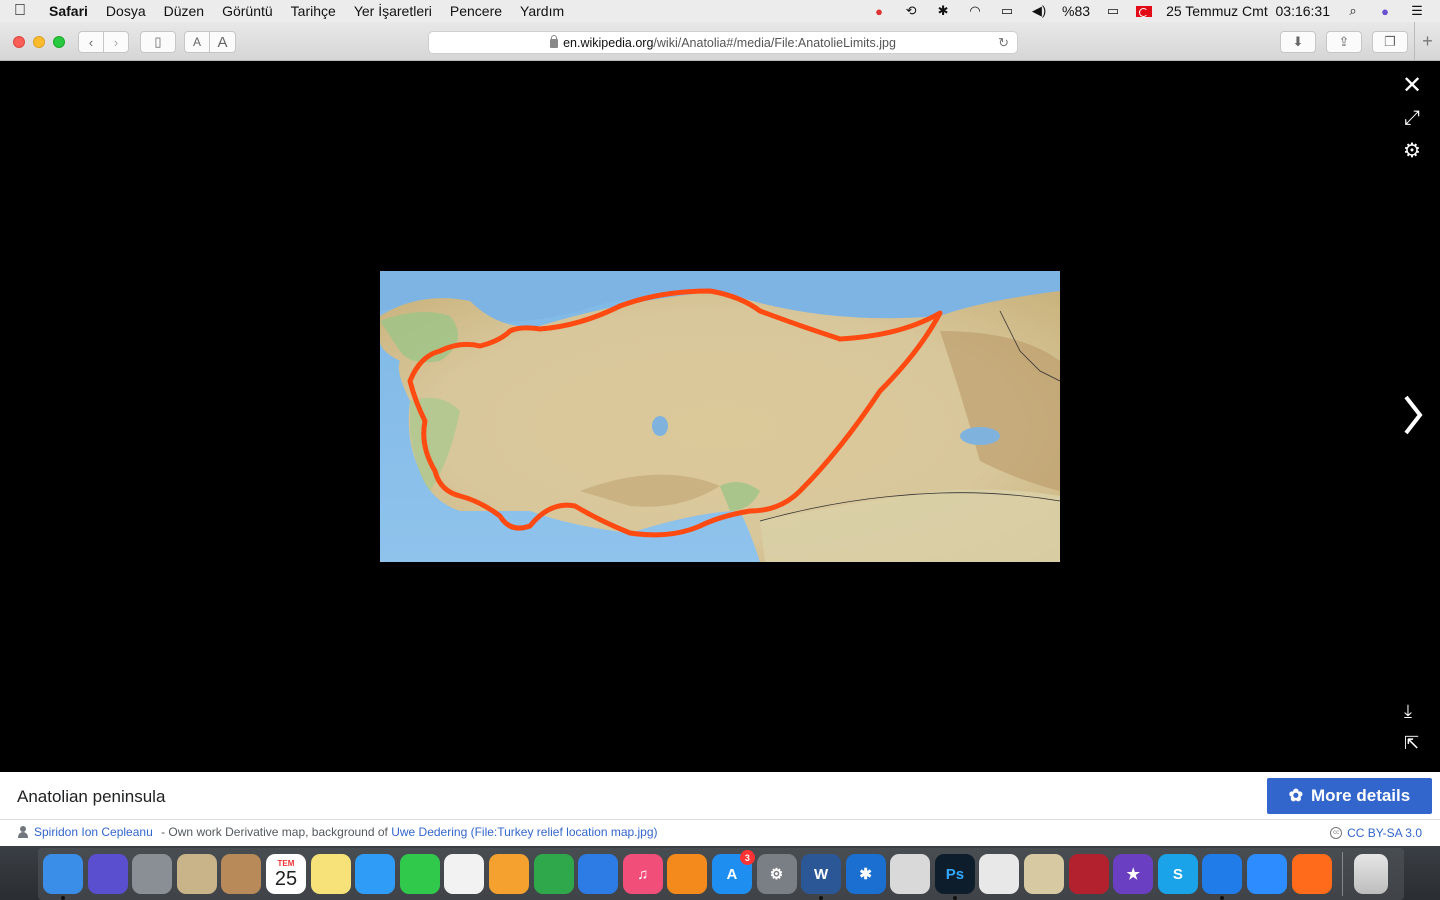 This screenshot has width=1440, height=900. I want to click on minimize-window-button, so click(39, 42).